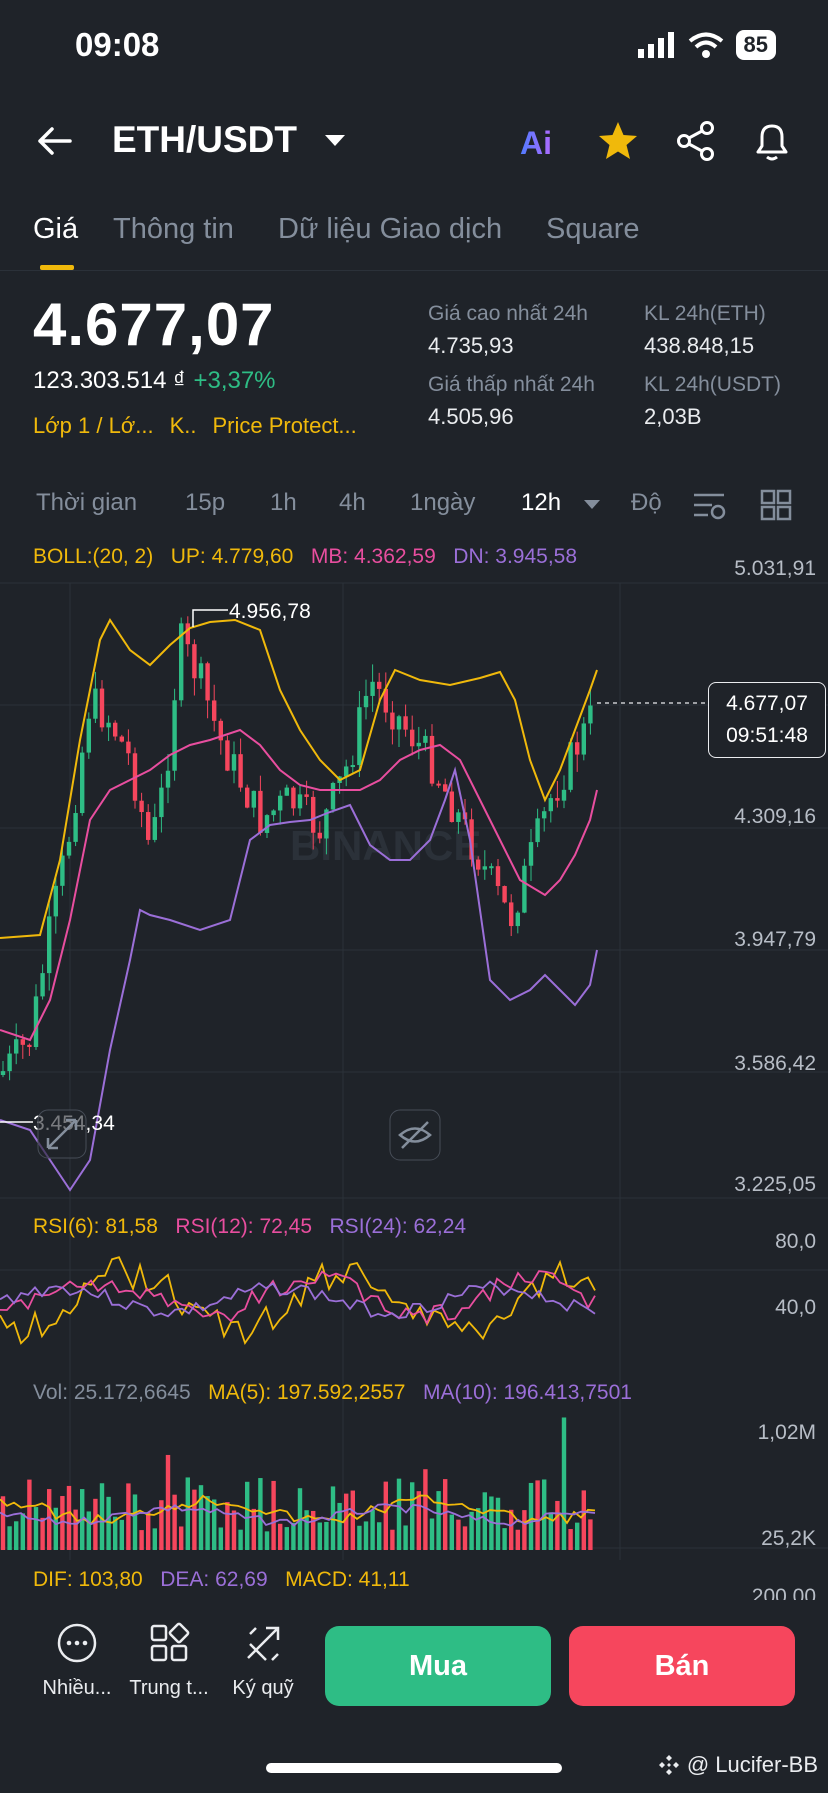 The image size is (828, 1793). Describe the element at coordinates (682, 1666) in the screenshot. I see `sell-button: Bán` at that location.